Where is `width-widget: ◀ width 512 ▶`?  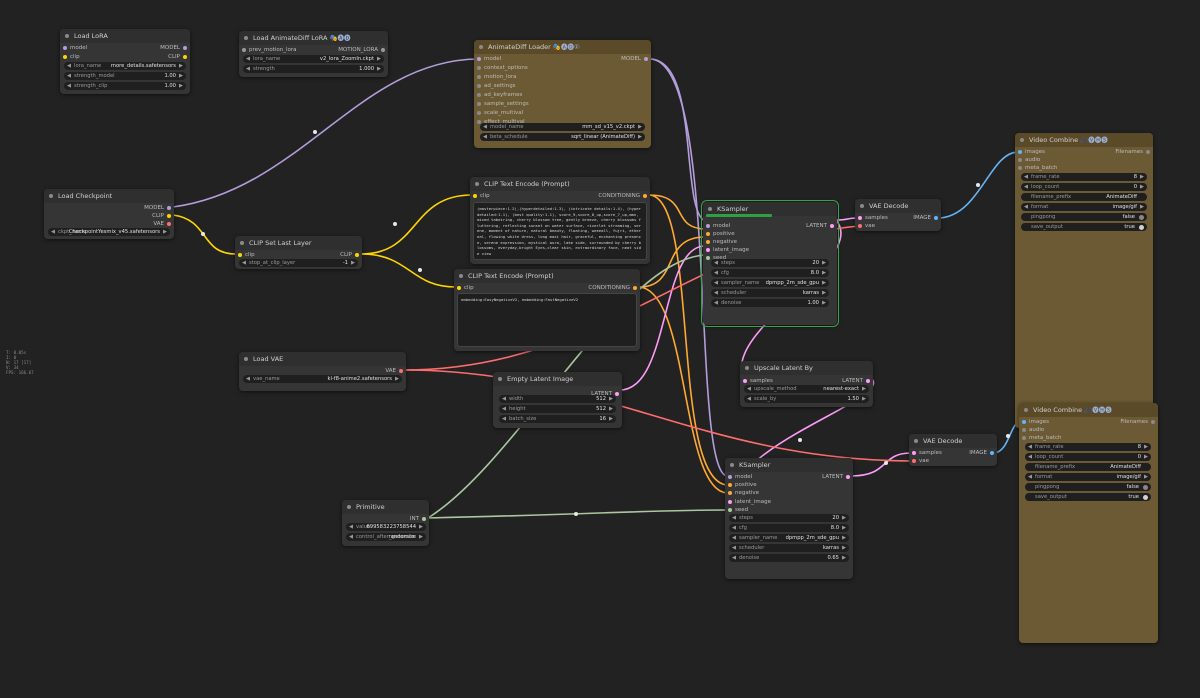
width-widget: ◀ width 512 ▶ is located at coordinates (557, 399).